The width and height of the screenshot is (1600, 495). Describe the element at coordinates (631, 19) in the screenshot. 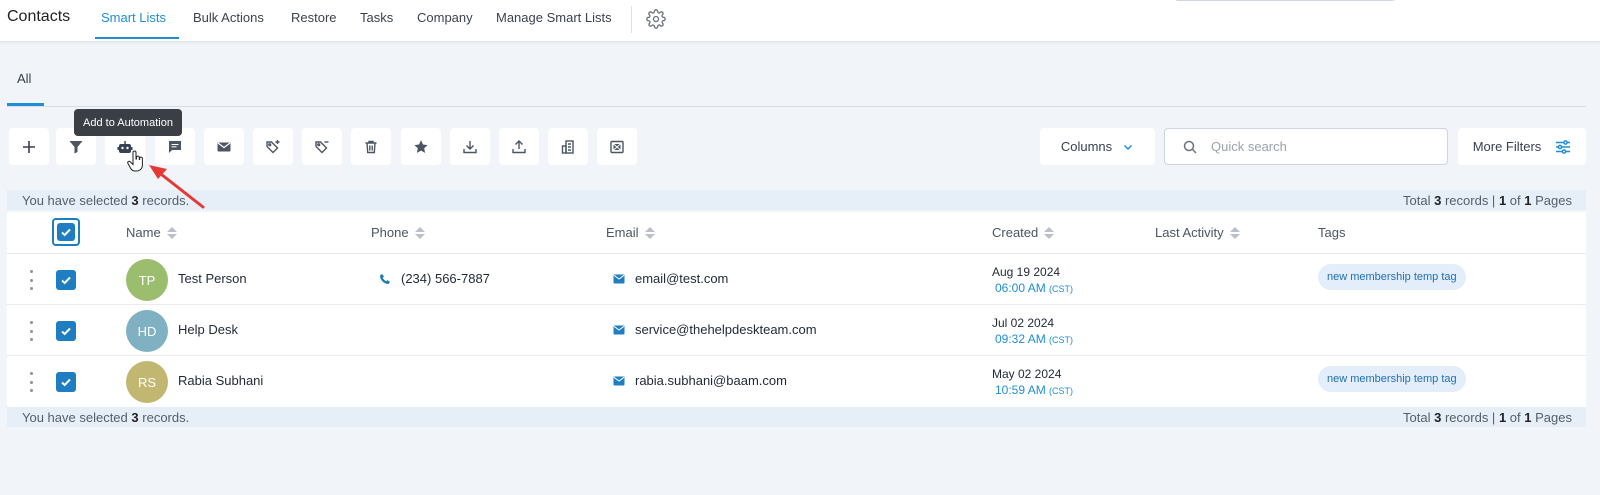

I see `nav-divider` at that location.